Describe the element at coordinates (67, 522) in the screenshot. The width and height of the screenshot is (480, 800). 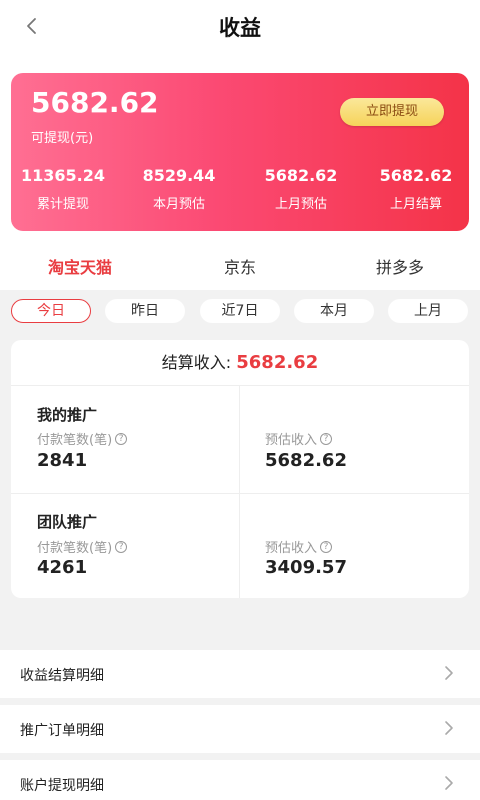
I see `team-promotion-title: 团队推广` at that location.